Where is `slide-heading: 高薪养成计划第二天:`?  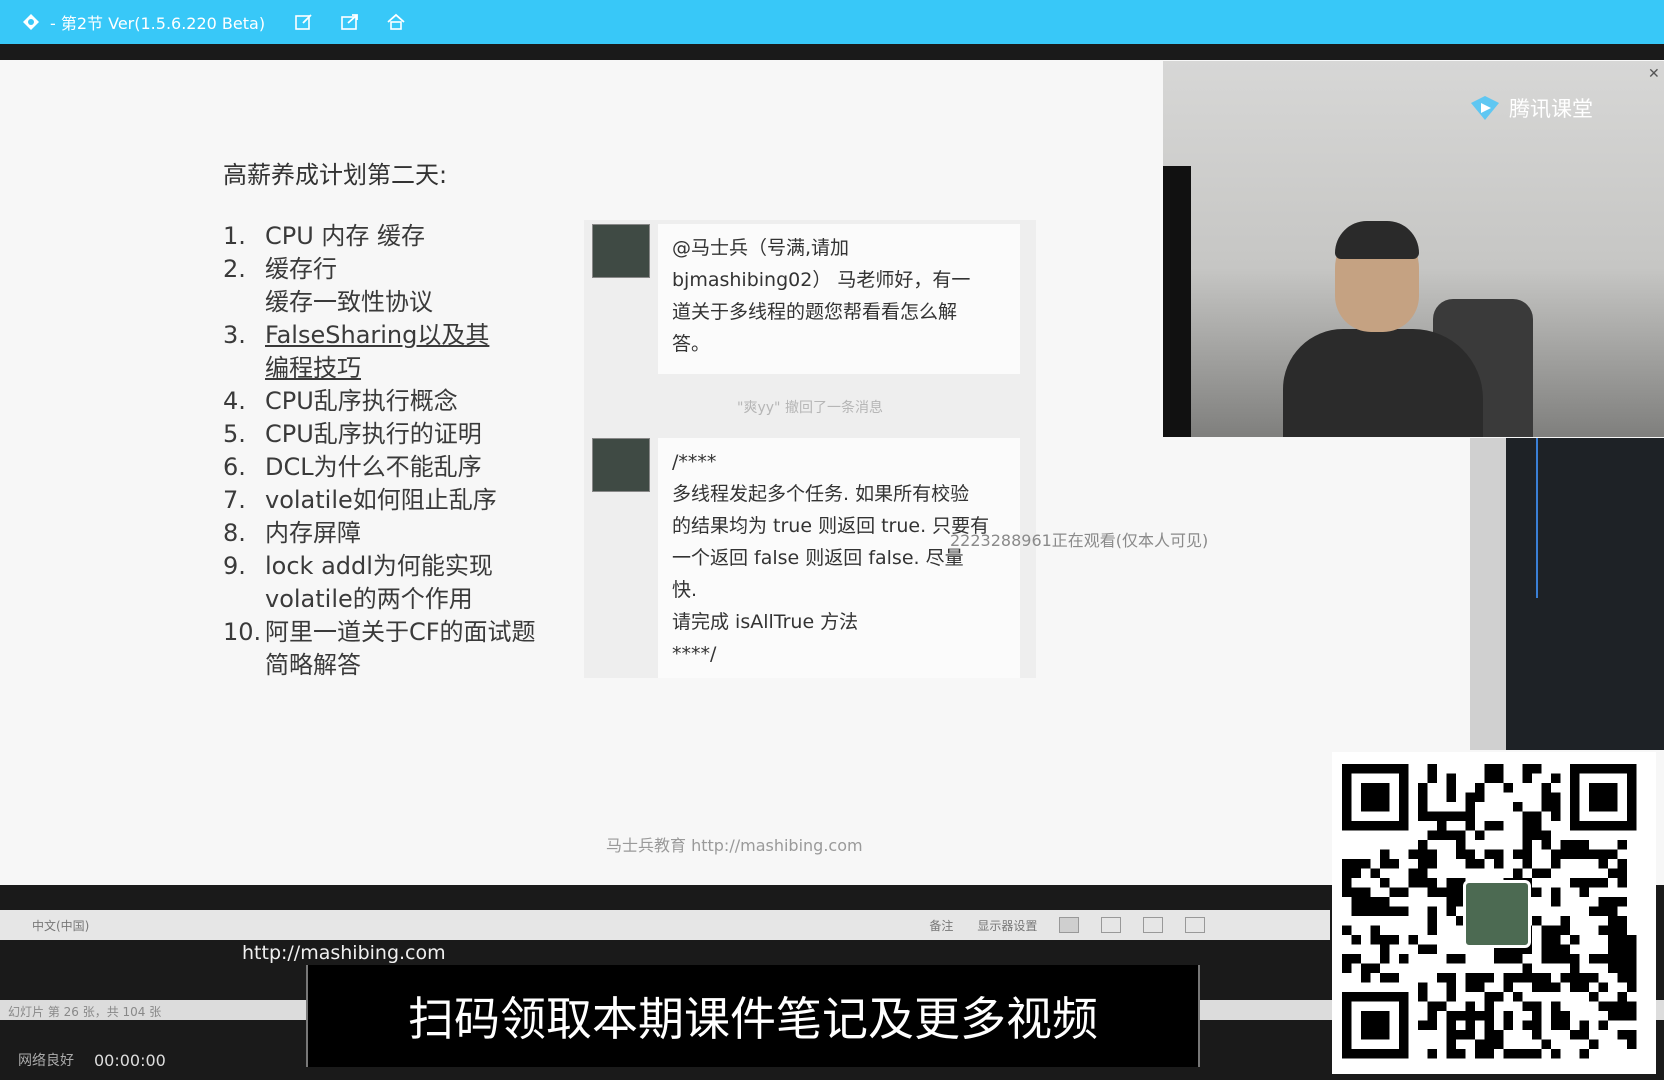
slide-heading: 高薪养成计划第二天: is located at coordinates (335, 175).